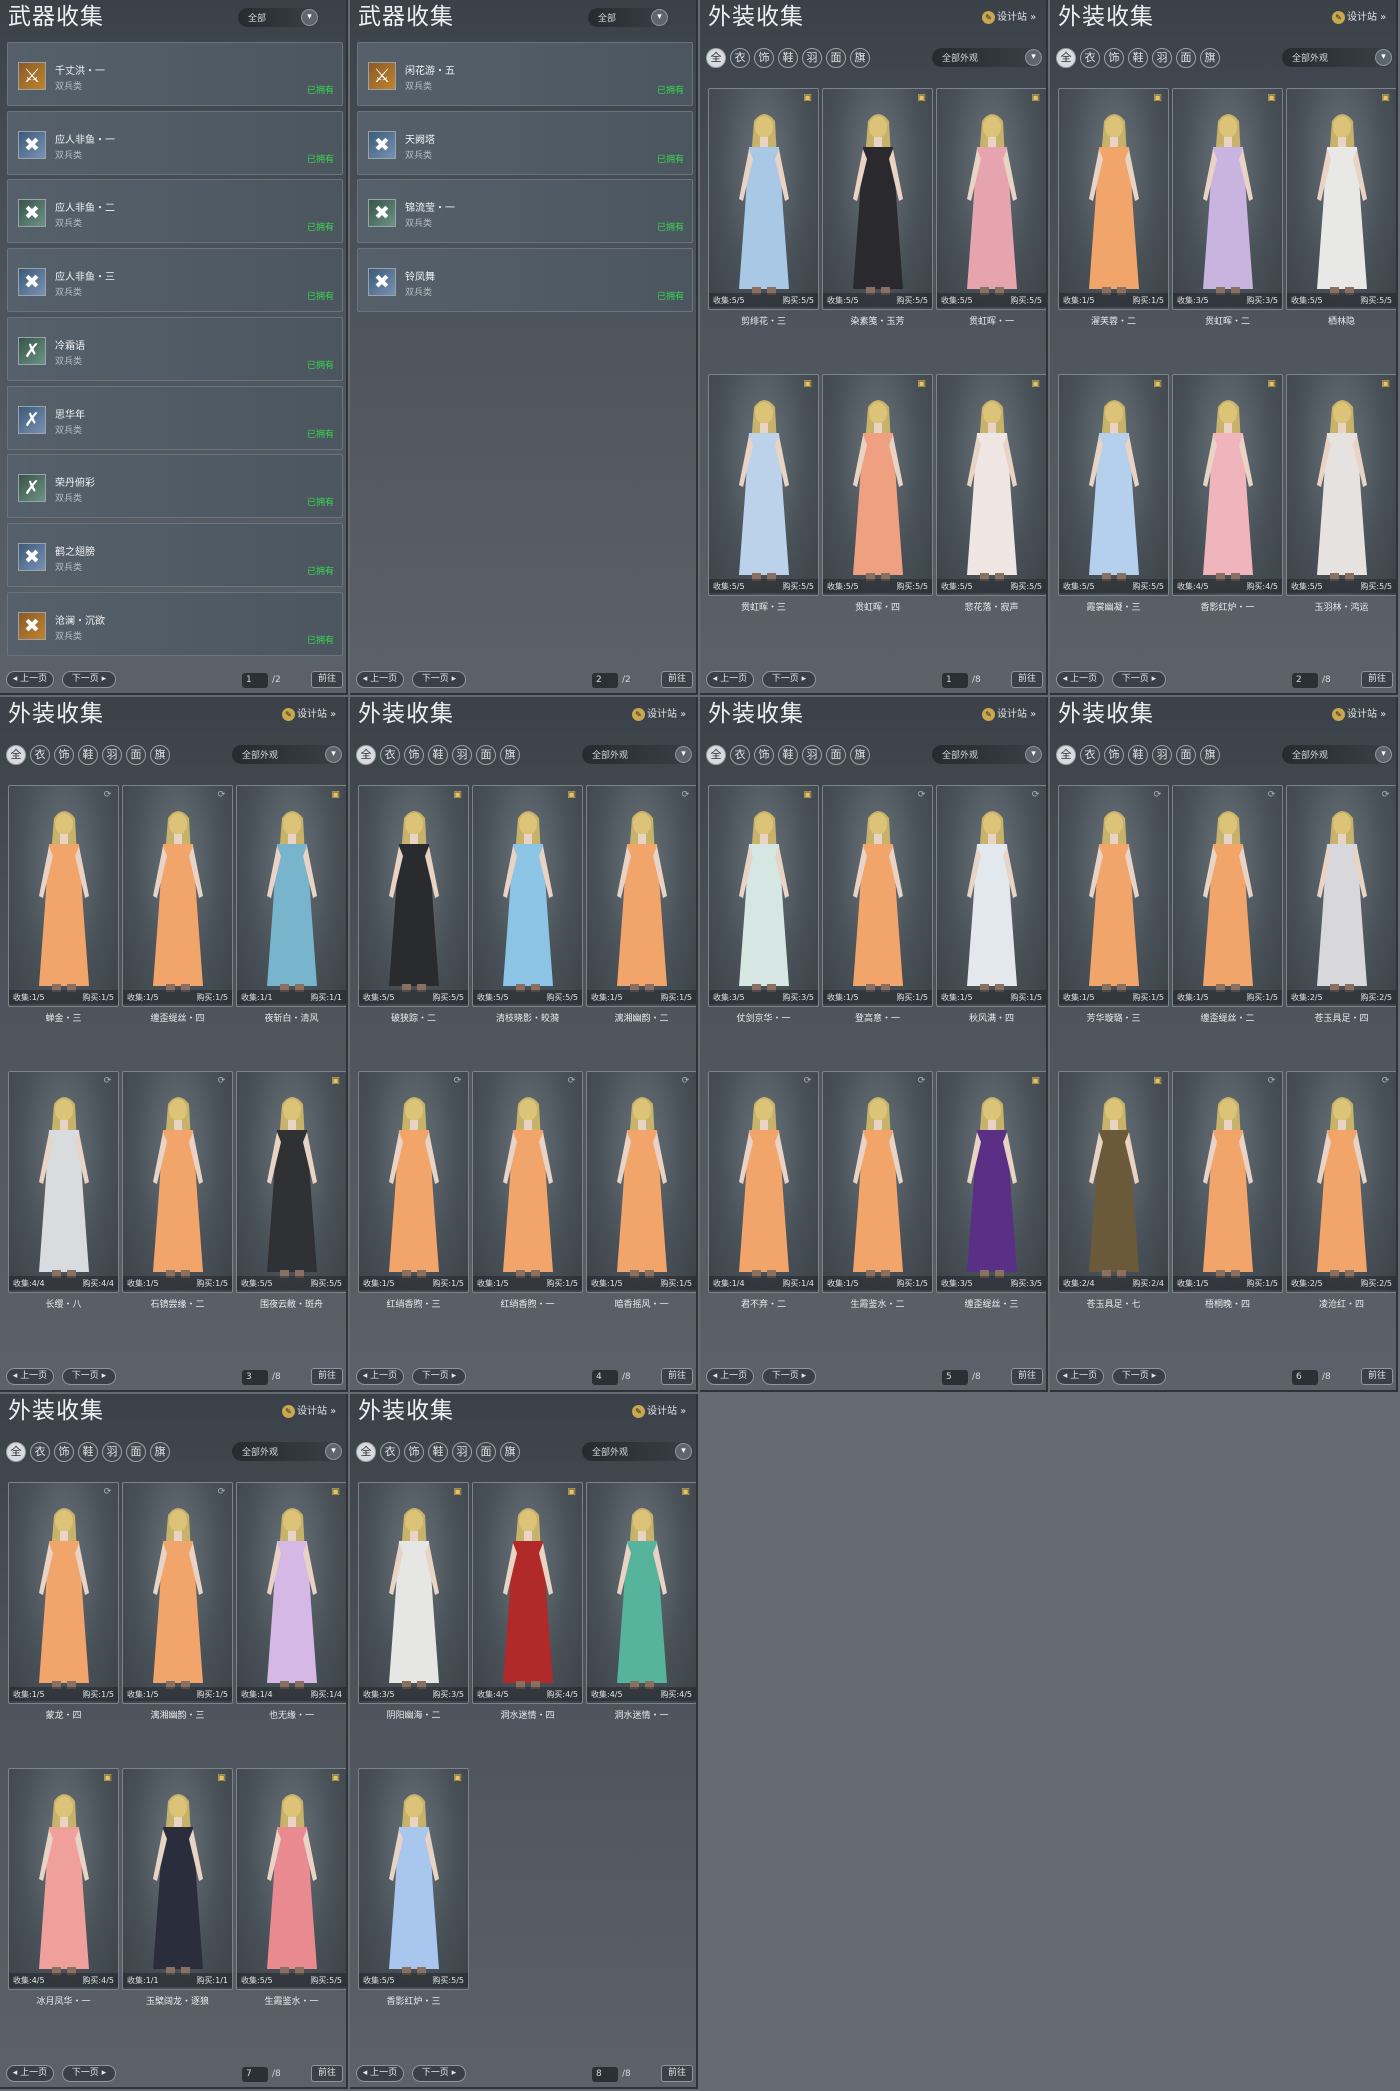 The width and height of the screenshot is (1400, 2091). What do you see at coordinates (1341, 1182) in the screenshot?
I see `outfit-card: ⟳ 收集:2/5 购买:2/5` at bounding box center [1341, 1182].